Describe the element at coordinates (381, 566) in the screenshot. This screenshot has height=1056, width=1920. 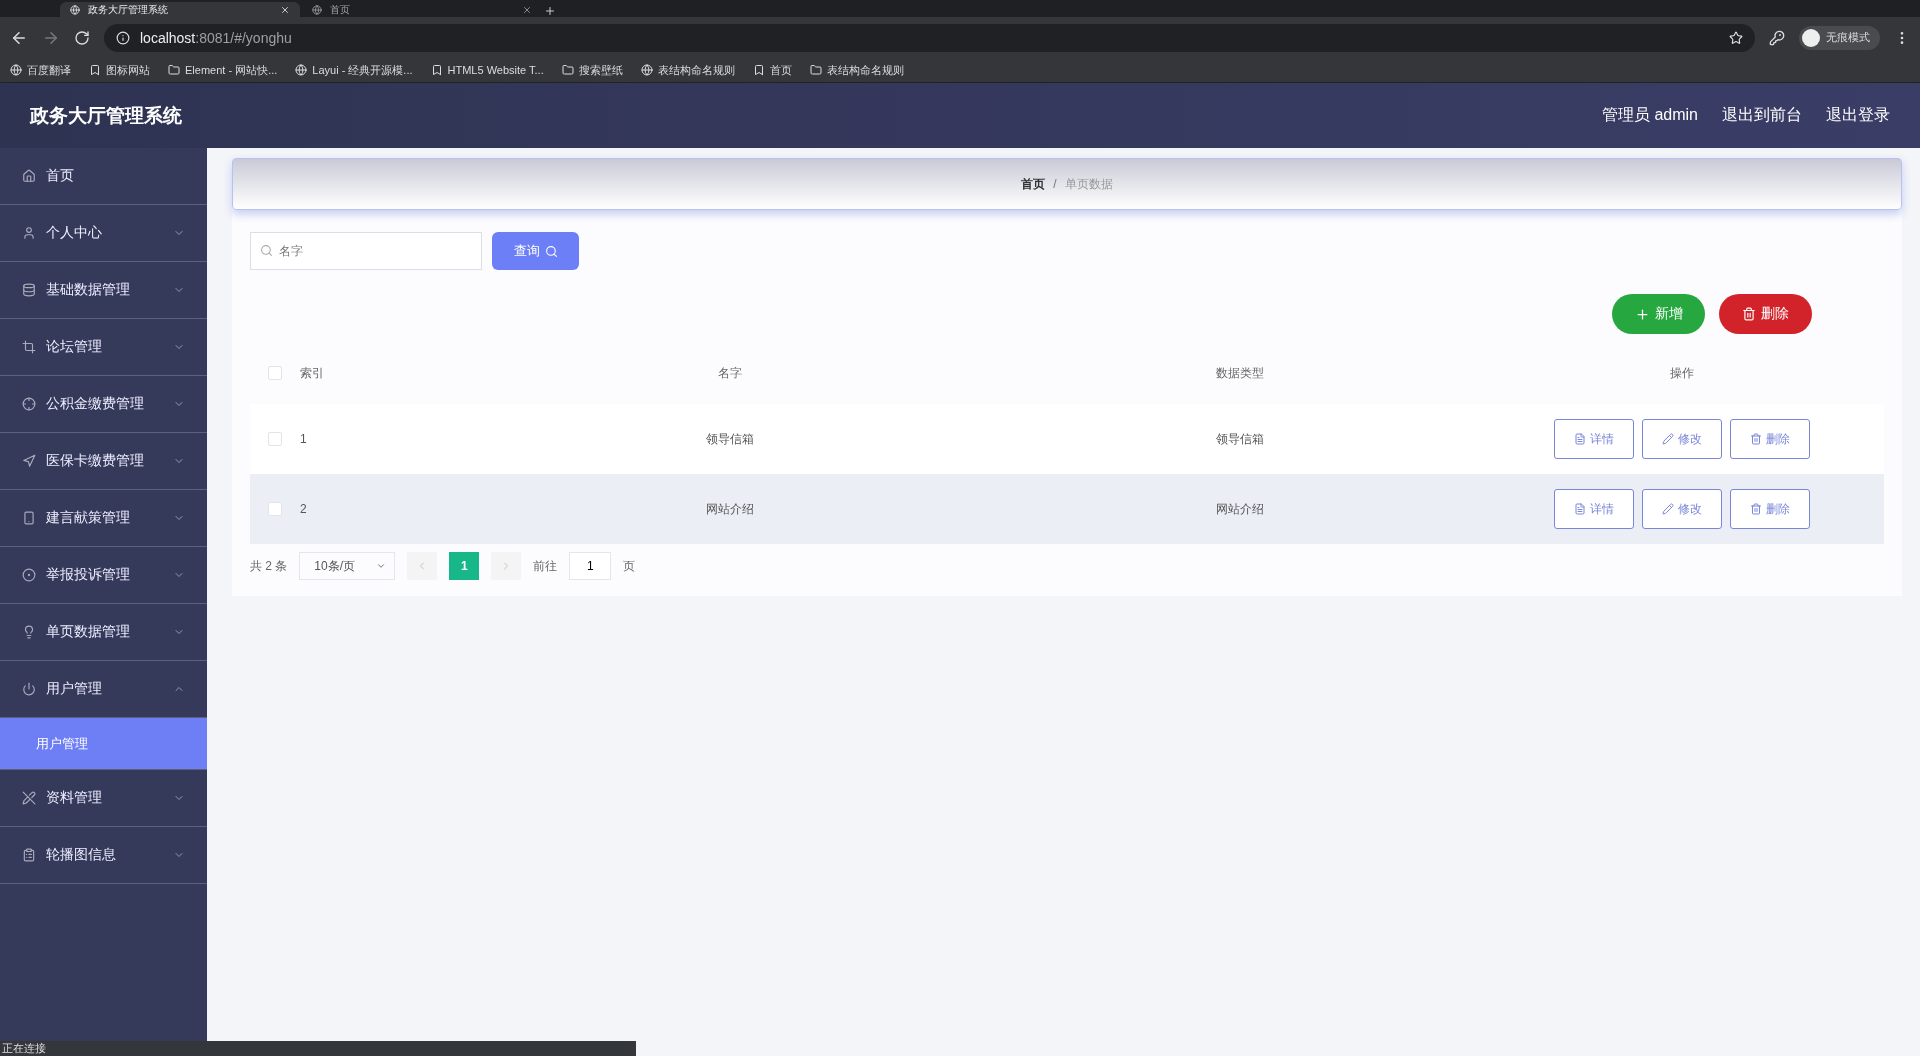
I see `chevron-down-icon` at that location.